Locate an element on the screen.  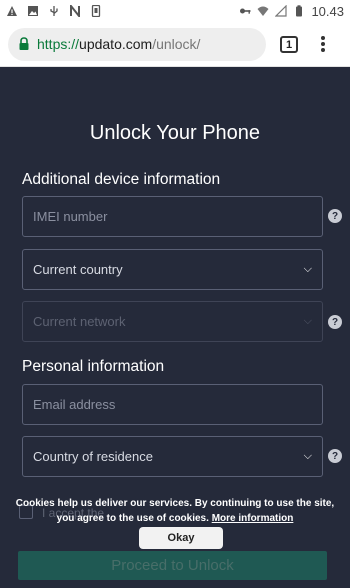
residence-help-icon: ? is located at coordinates (335, 456).